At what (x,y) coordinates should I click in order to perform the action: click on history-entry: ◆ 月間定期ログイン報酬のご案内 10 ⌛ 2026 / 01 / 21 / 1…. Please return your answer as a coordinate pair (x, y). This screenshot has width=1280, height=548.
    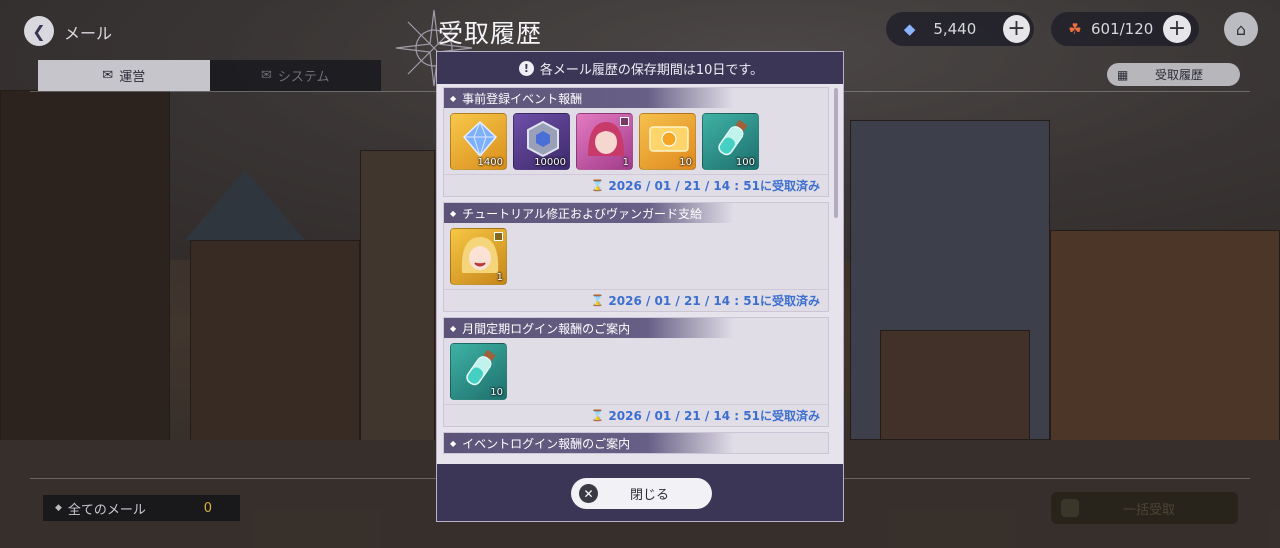
    Looking at the image, I should click on (636, 372).